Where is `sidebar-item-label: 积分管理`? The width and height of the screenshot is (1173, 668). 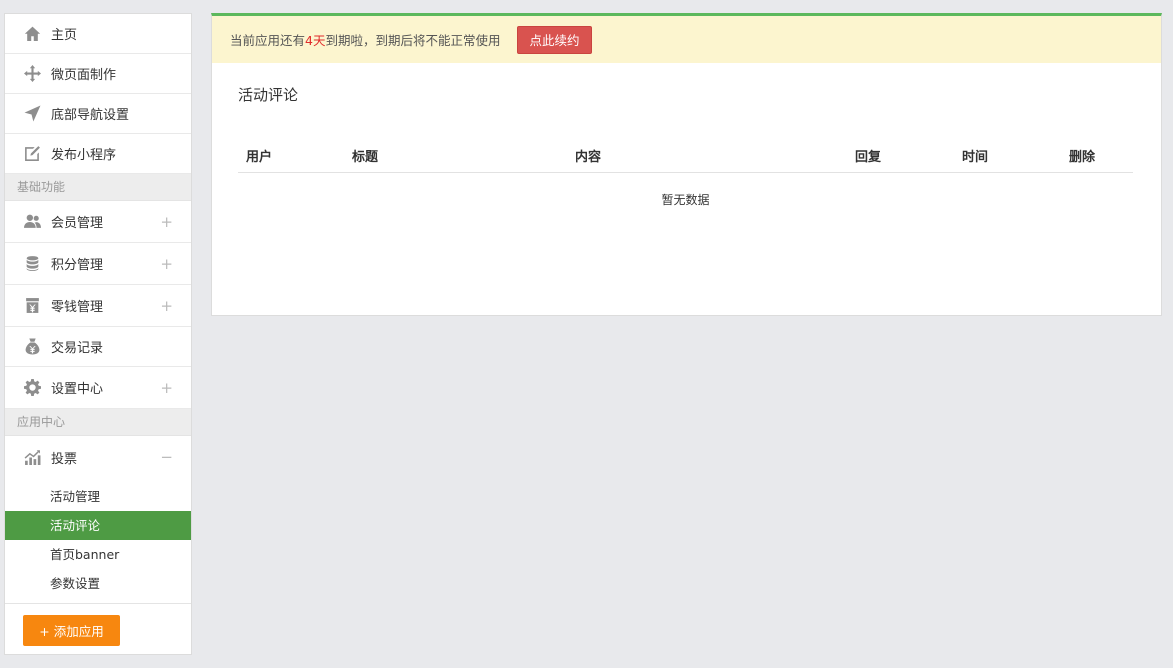 sidebar-item-label: 积分管理 is located at coordinates (77, 265).